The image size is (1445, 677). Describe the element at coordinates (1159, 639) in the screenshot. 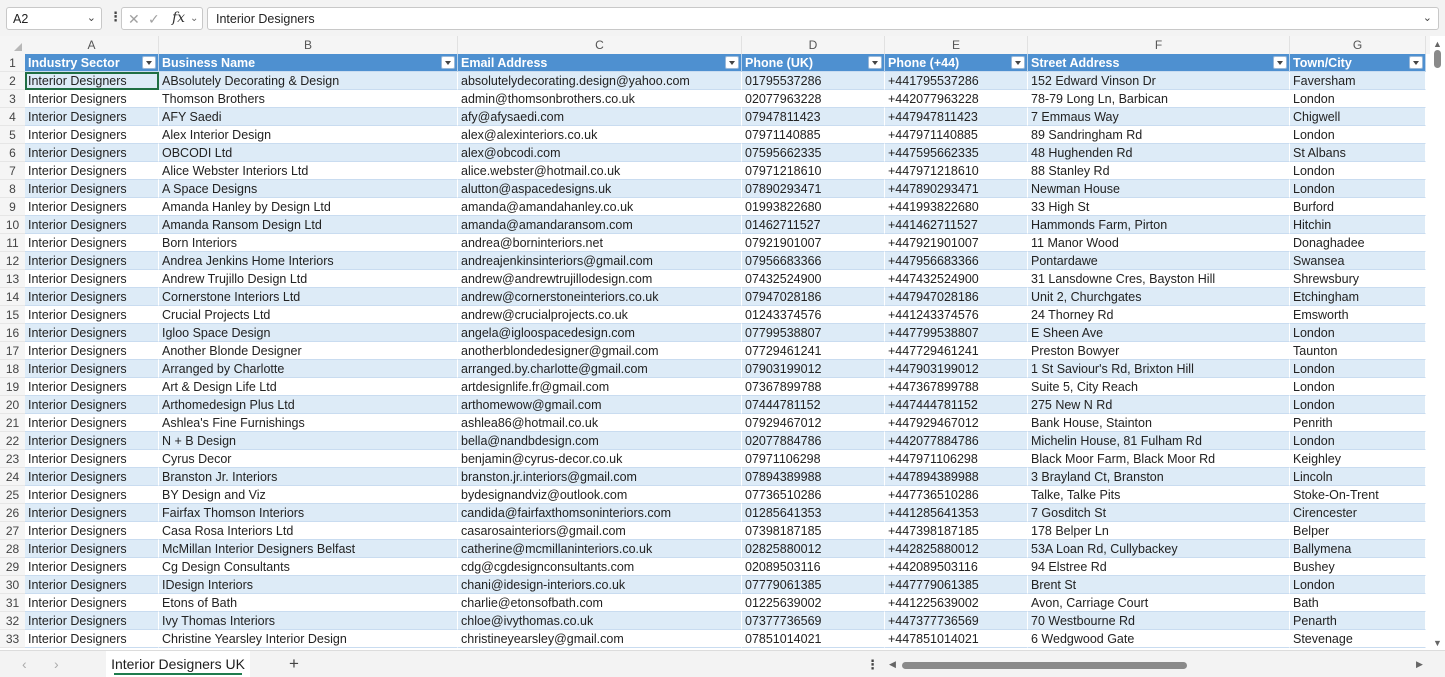

I see `cell-f: 6 Wedgwood Gate` at that location.